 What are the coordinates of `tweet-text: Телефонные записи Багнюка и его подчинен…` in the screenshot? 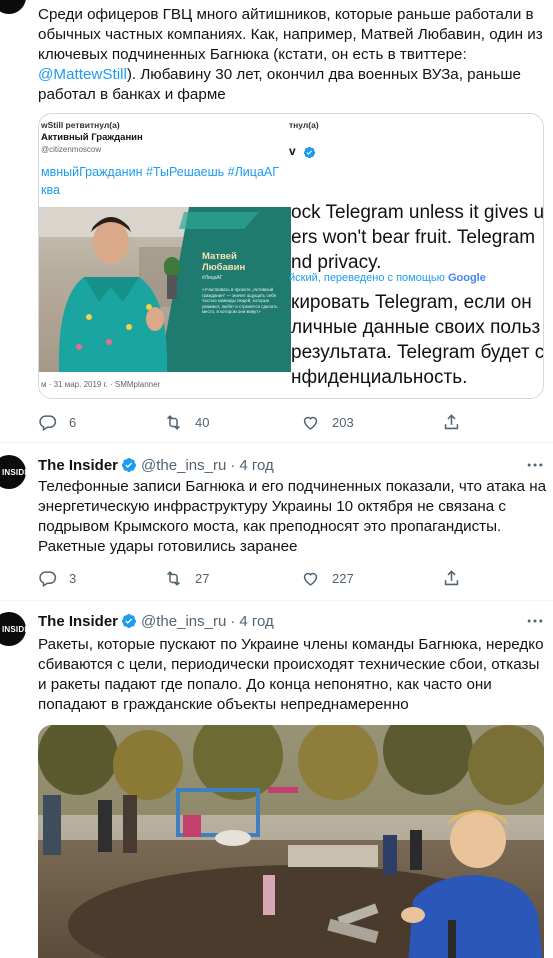 It's located at (292, 516).